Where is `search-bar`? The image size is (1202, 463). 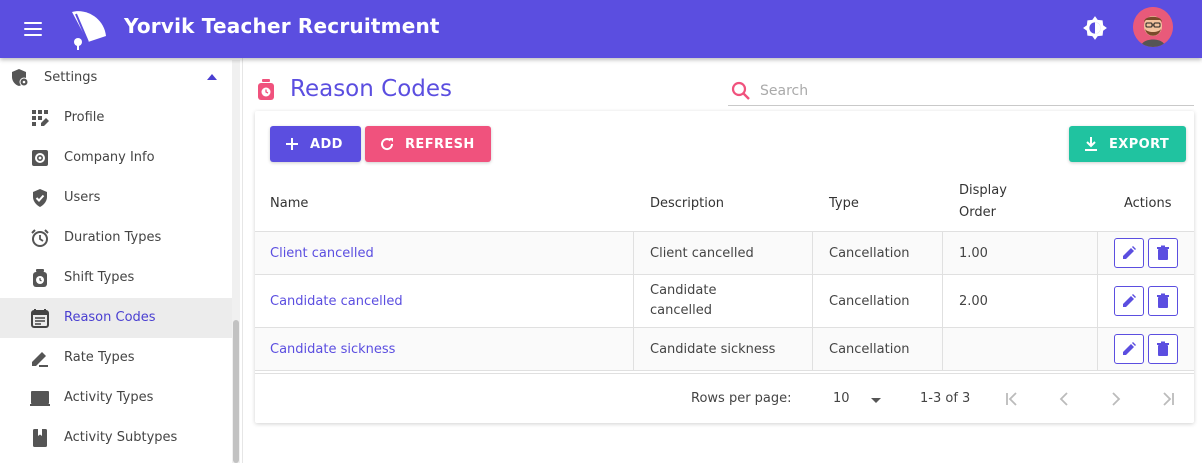
search-bar is located at coordinates (961, 91).